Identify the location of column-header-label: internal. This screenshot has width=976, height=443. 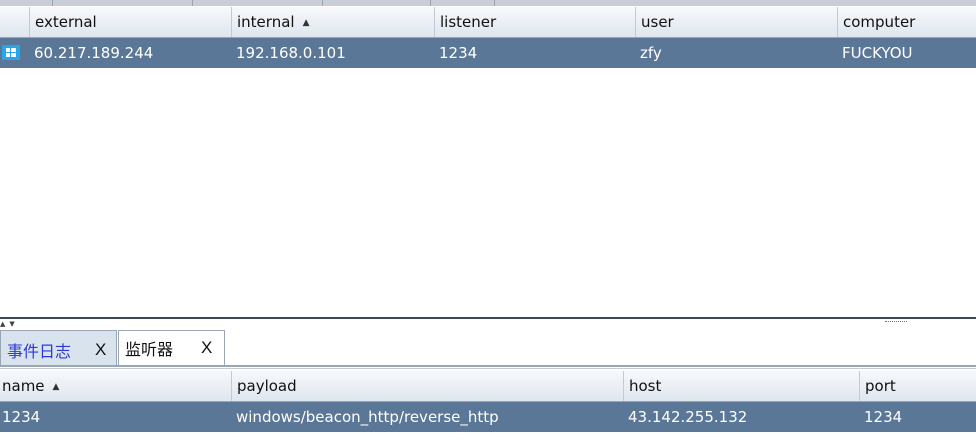
(266, 22).